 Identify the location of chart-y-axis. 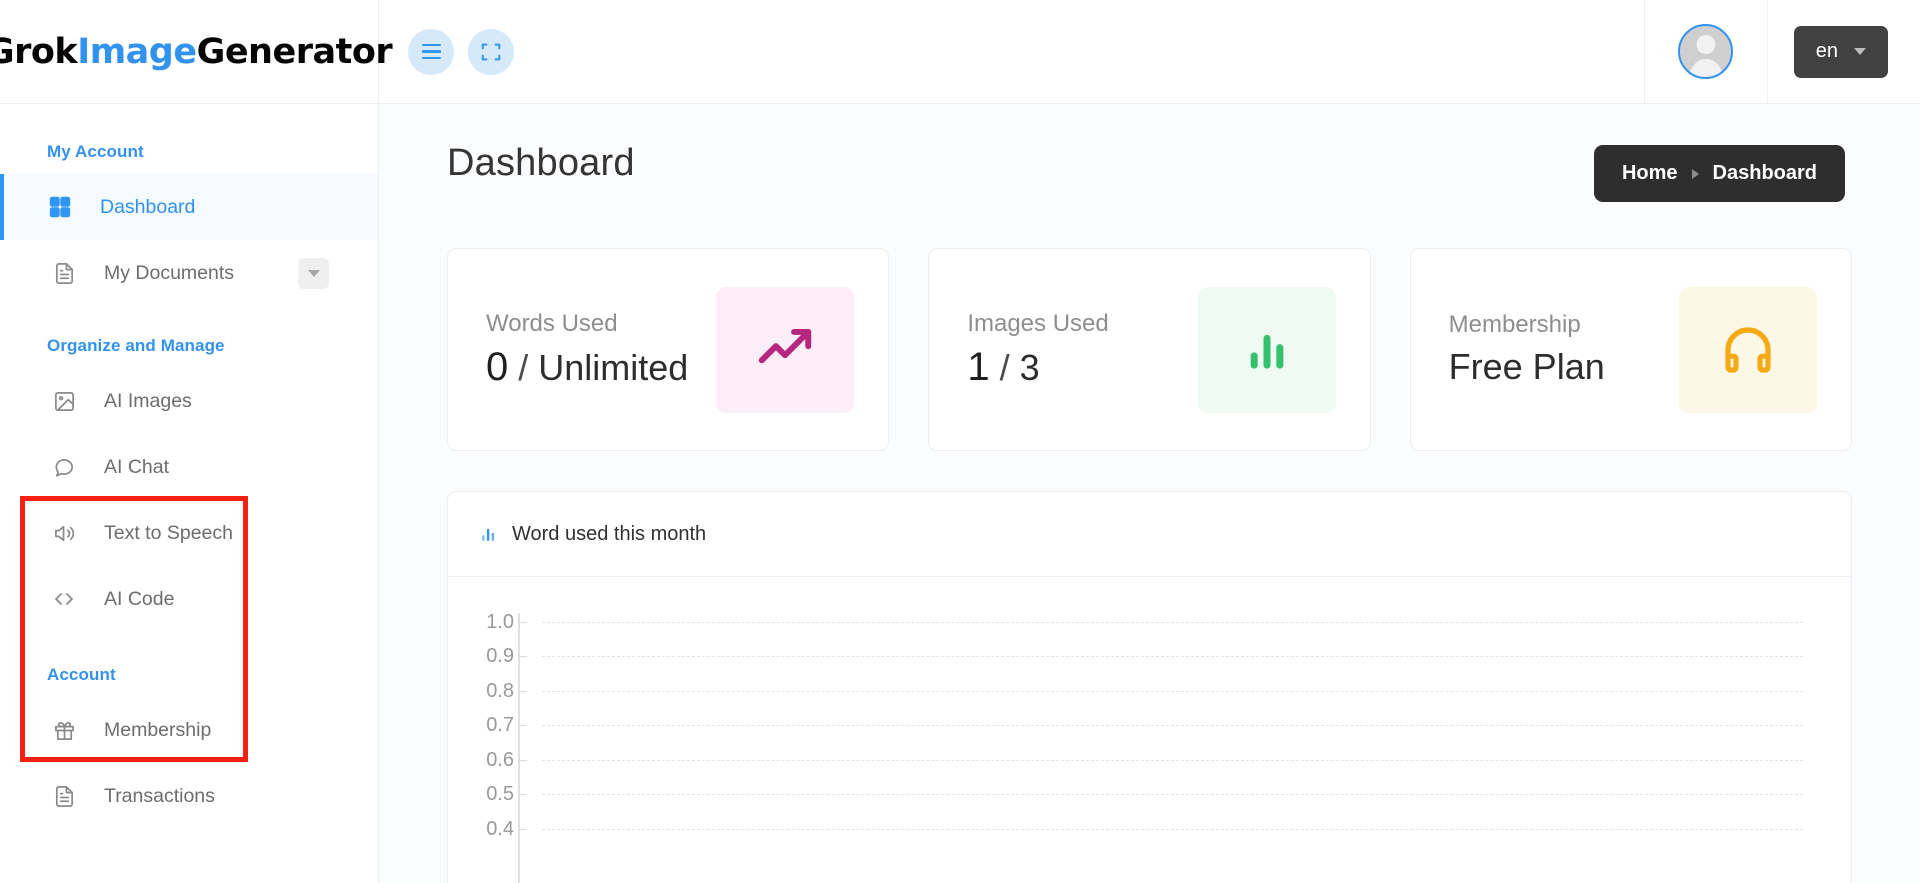
(519, 748).